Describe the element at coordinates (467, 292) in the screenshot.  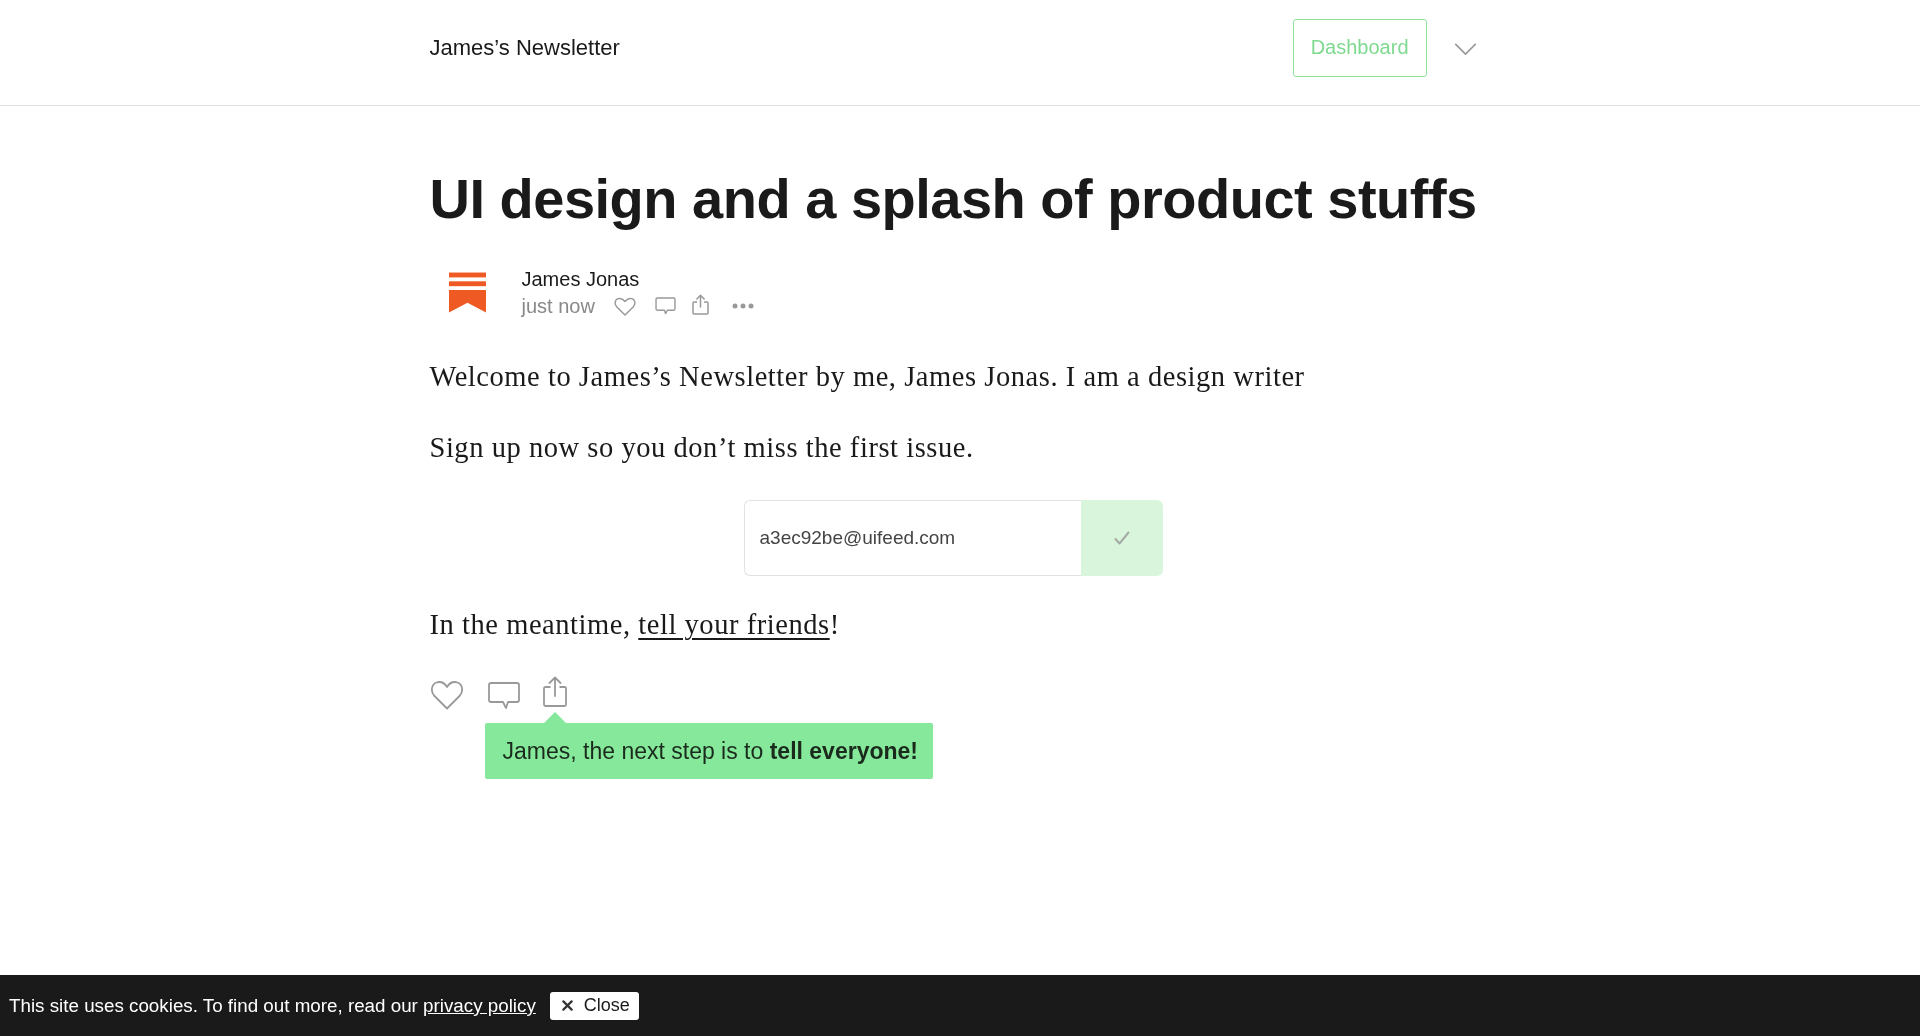
I see `logo-icon` at that location.